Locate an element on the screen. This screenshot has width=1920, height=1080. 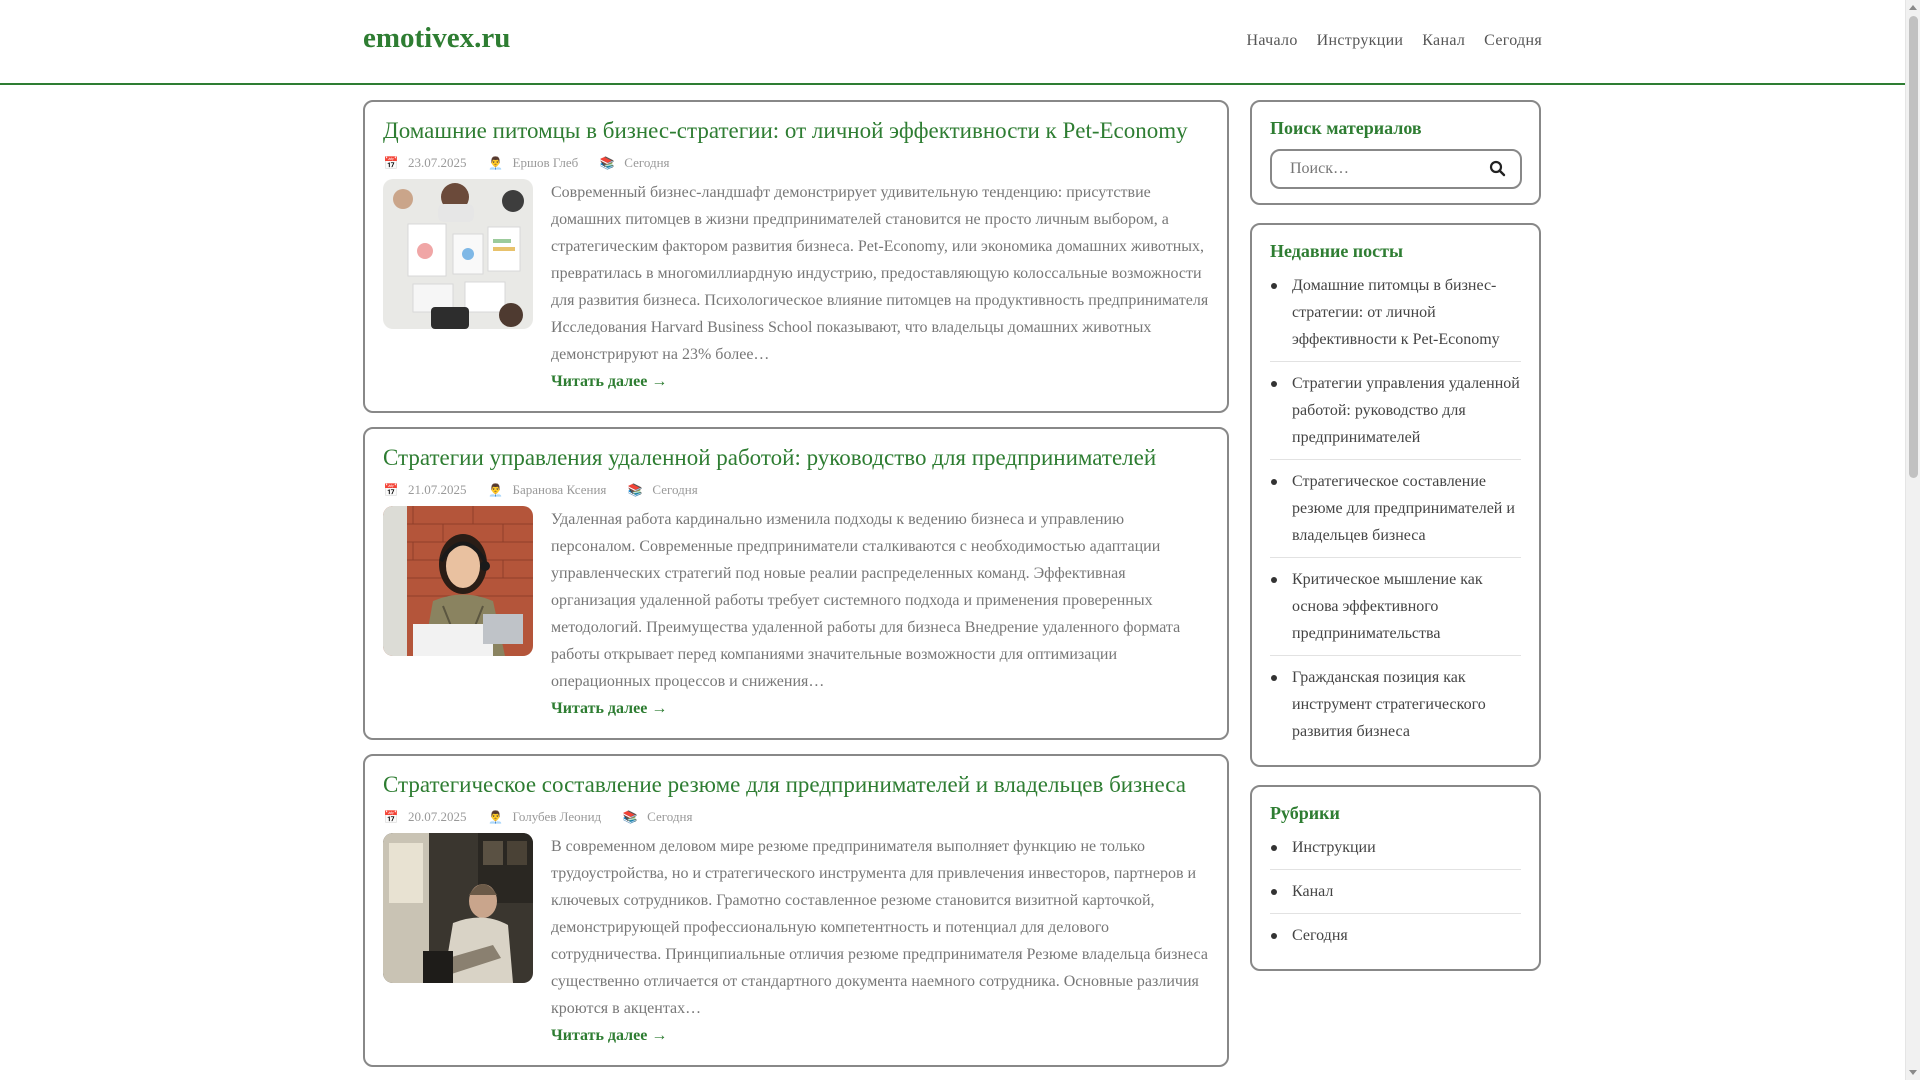
category-link-channel: Канал is located at coordinates (1312, 891).